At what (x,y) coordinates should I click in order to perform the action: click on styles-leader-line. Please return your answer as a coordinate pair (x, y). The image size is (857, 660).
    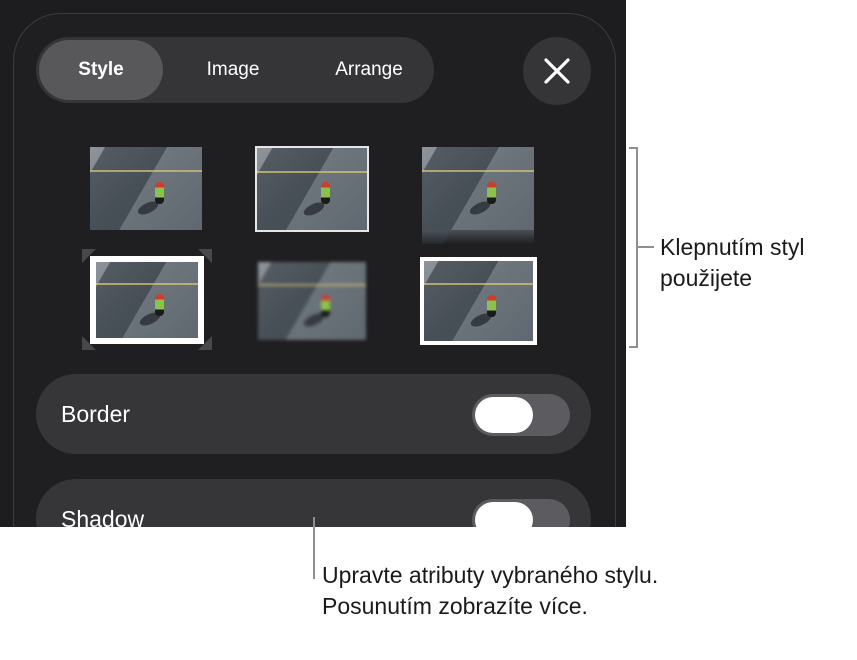
    Looking at the image, I should click on (646, 247).